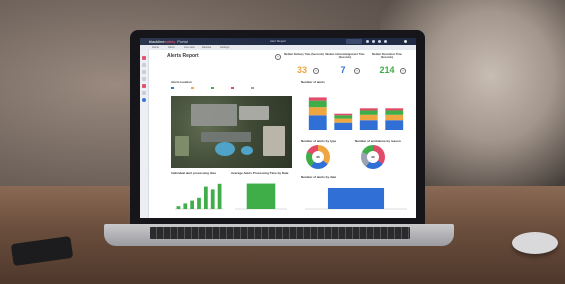 Image resolution: width=565 pixels, height=284 pixels. I want to click on alerts-by-type-donut: 96, so click(318, 157).